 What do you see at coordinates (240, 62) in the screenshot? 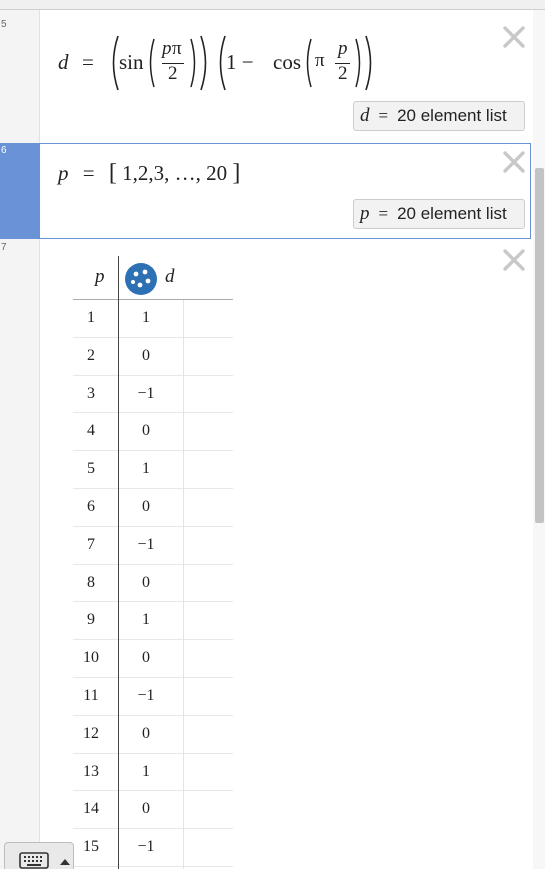
I see `one-minus: 1 −` at bounding box center [240, 62].